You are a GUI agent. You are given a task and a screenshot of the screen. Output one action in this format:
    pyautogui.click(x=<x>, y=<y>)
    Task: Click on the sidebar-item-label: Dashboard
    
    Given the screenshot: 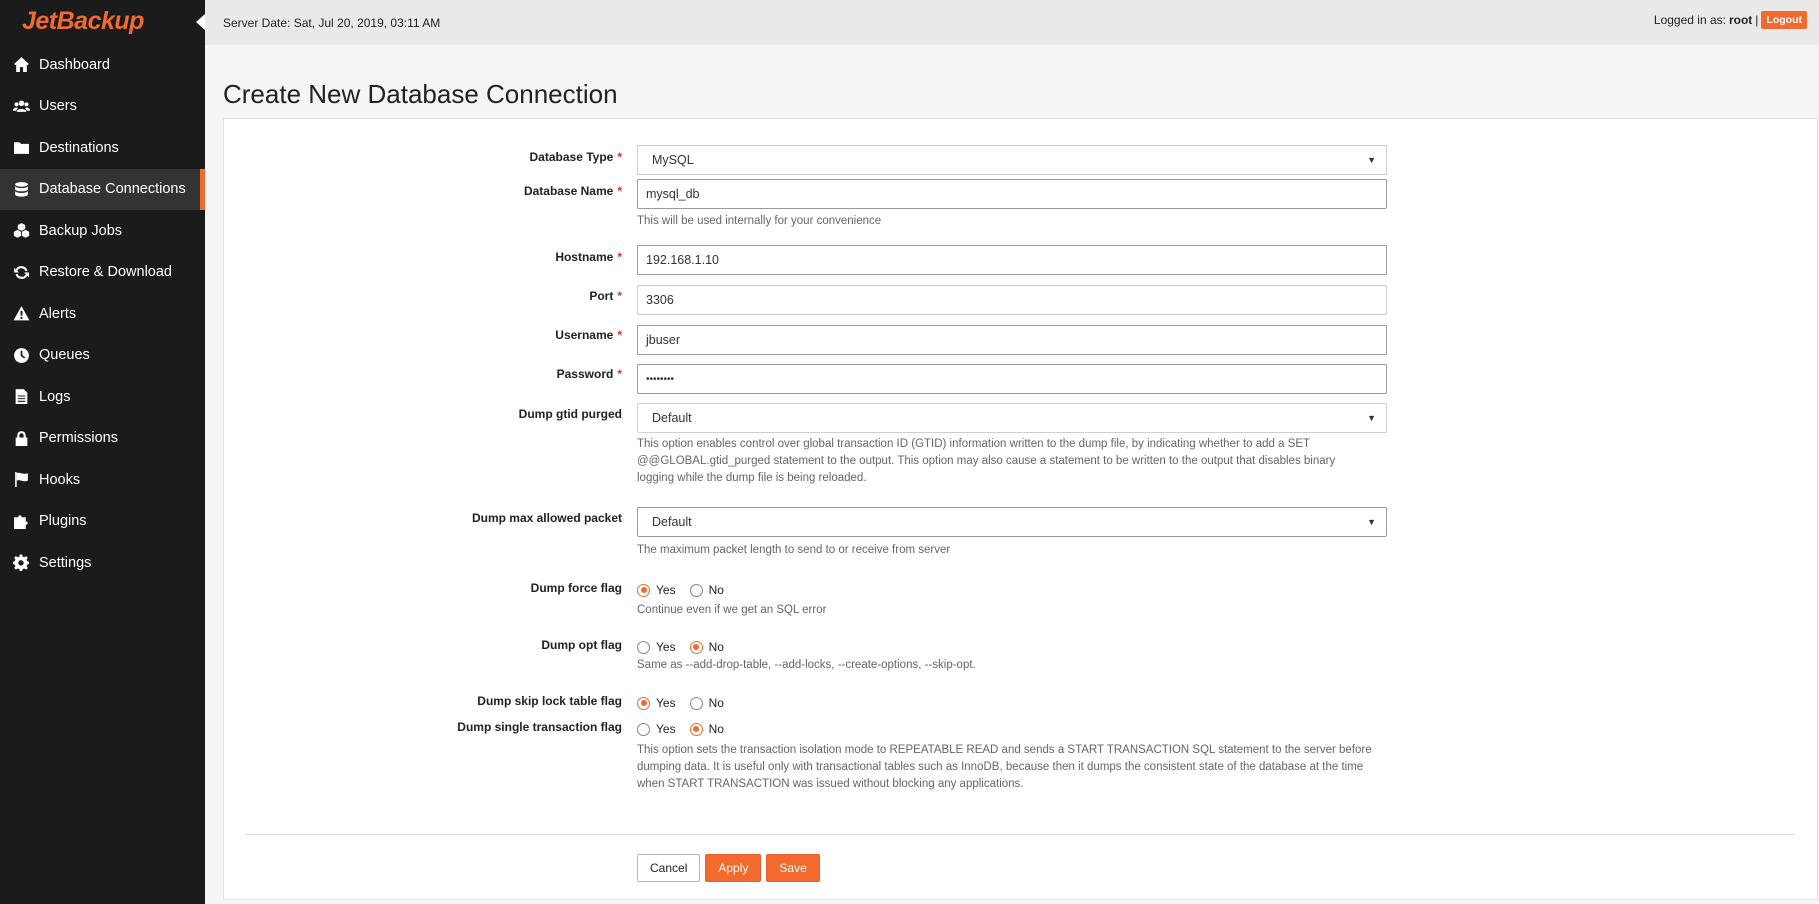 What is the action you would take?
    pyautogui.click(x=74, y=64)
    